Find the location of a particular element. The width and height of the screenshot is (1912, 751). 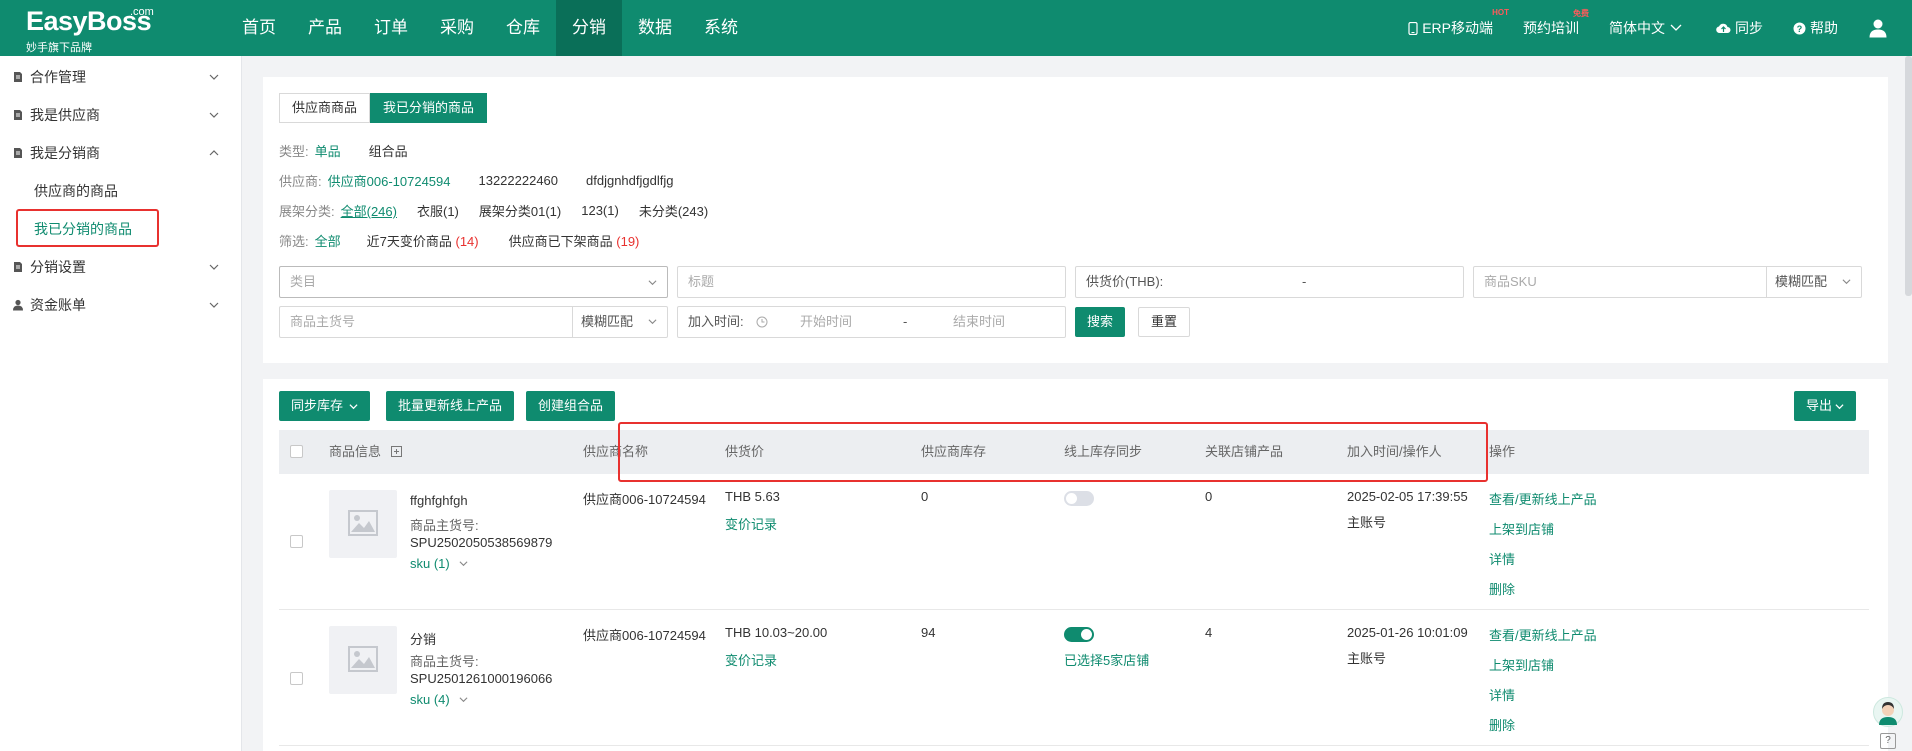

create-combo-button: 创建组合品 is located at coordinates (571, 406).